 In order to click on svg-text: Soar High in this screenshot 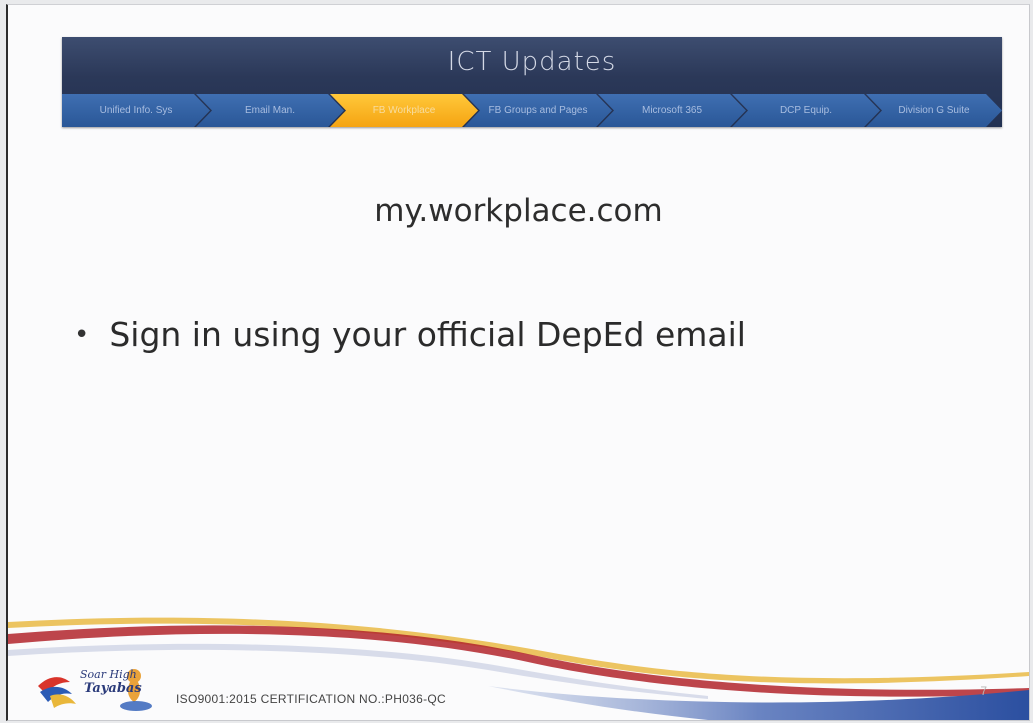, I will do `click(108, 674)`.